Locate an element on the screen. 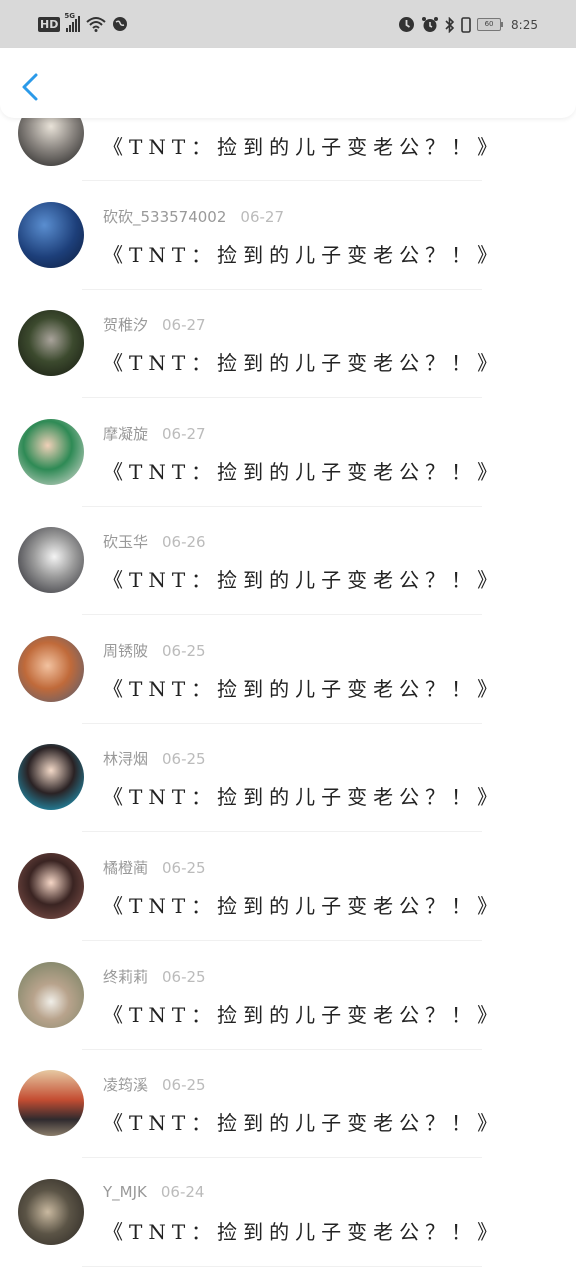 This screenshot has height=1280, width=576. sender-name: 摩凝旋 is located at coordinates (126, 434).